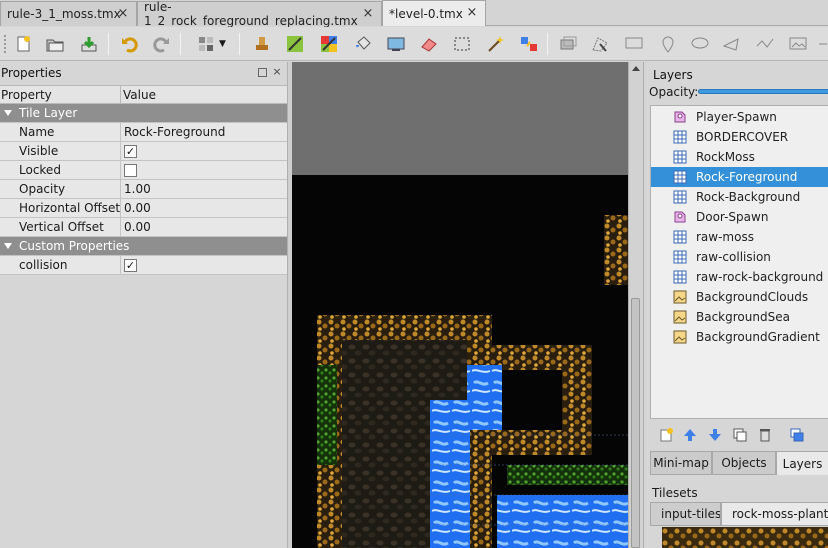  What do you see at coordinates (143, 265) in the screenshot?
I see `property-row-collision: collision ✓` at bounding box center [143, 265].